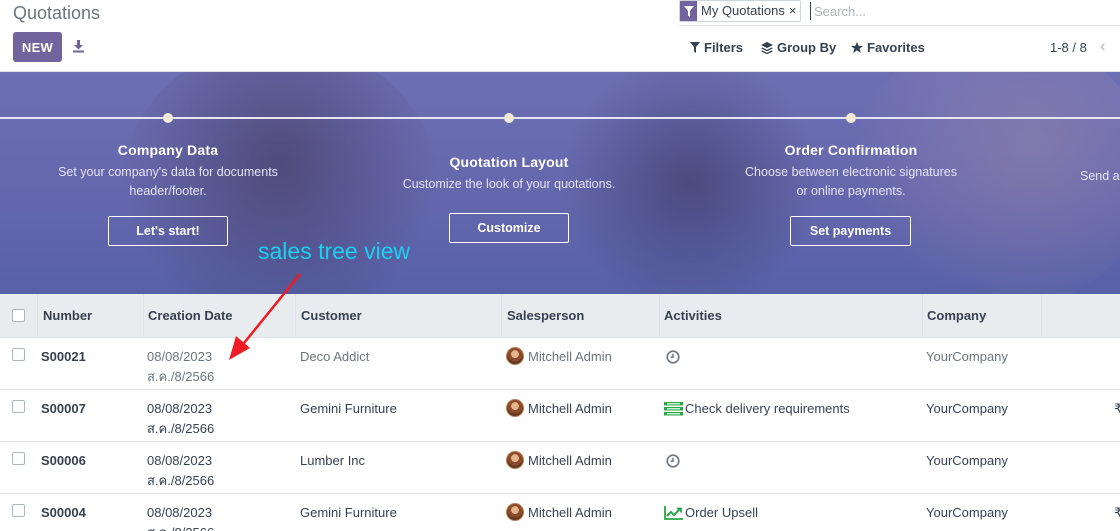 Image resolution: width=1120 pixels, height=531 pixels. I want to click on customer: Lumber Inc, so click(333, 460).